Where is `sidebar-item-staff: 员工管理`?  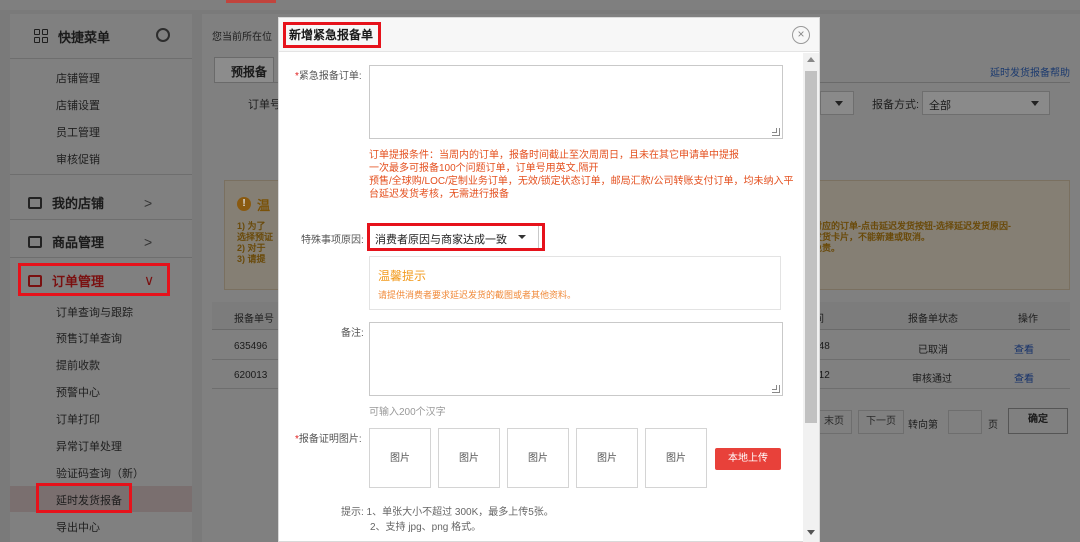
sidebar-item-staff: 员工管理 is located at coordinates (78, 132).